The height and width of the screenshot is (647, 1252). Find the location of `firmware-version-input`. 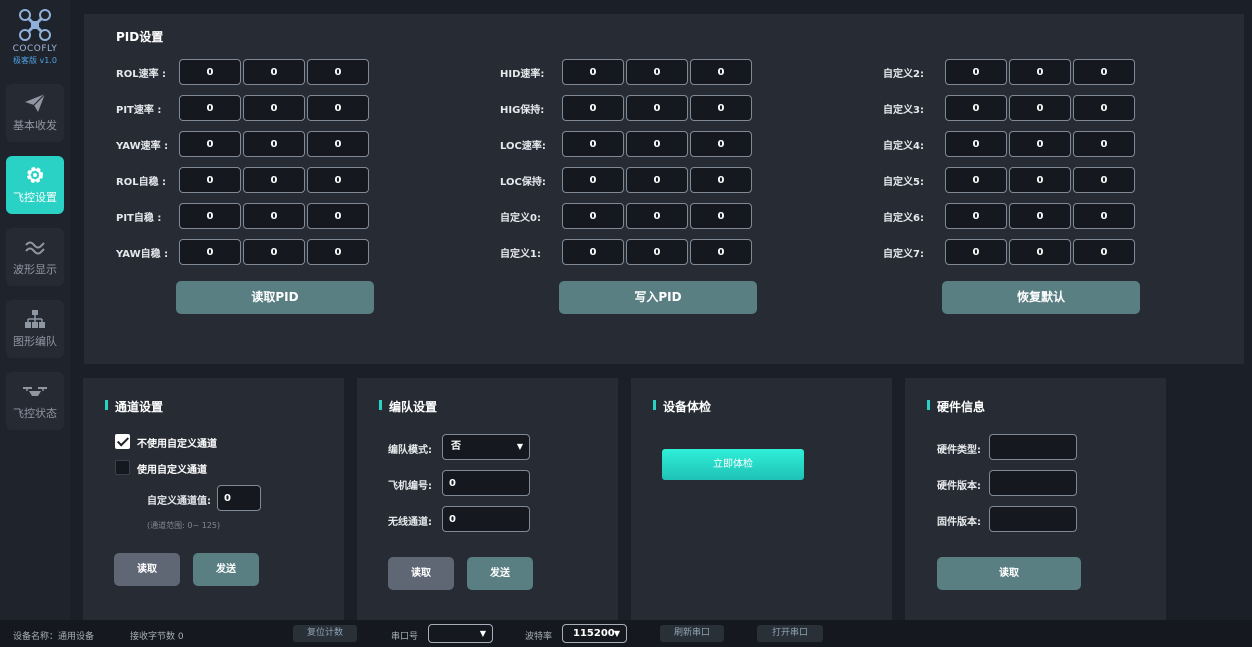

firmware-version-input is located at coordinates (1033, 519).